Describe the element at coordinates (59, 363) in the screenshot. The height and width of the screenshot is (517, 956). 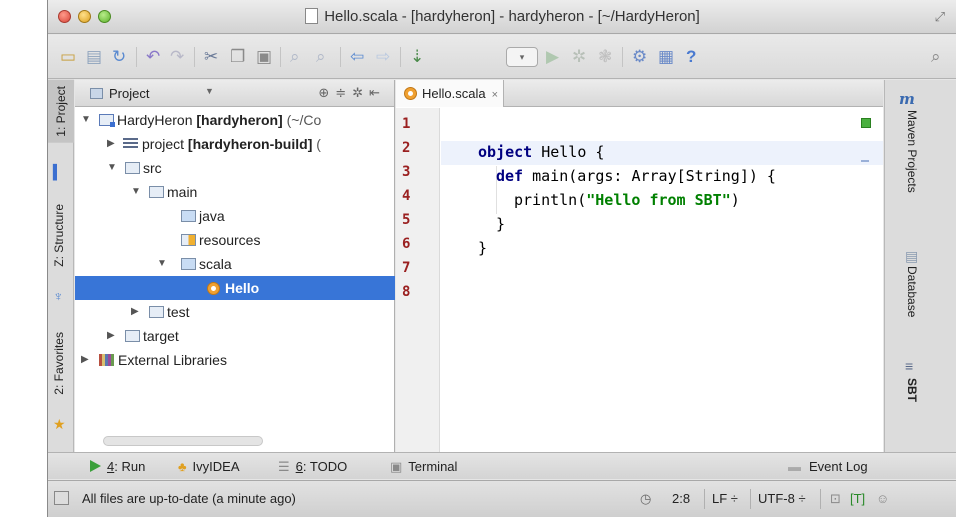
I see `tab-favorites: 2: Favorites` at that location.